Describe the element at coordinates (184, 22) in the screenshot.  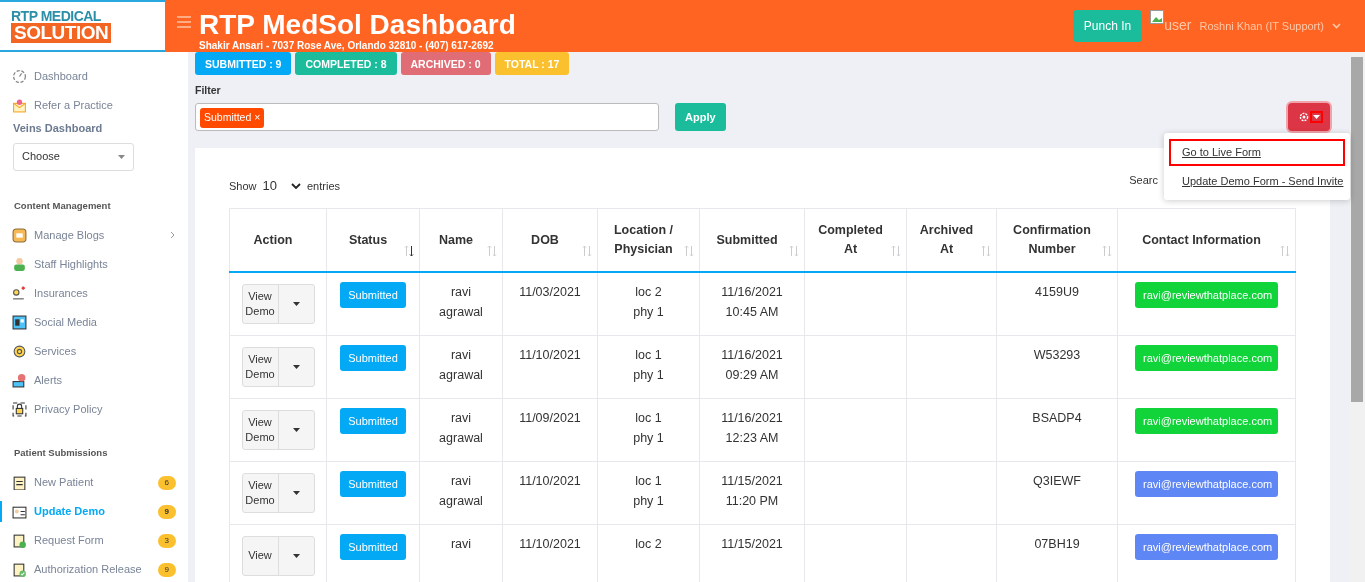
I see `menu-icon` at that location.